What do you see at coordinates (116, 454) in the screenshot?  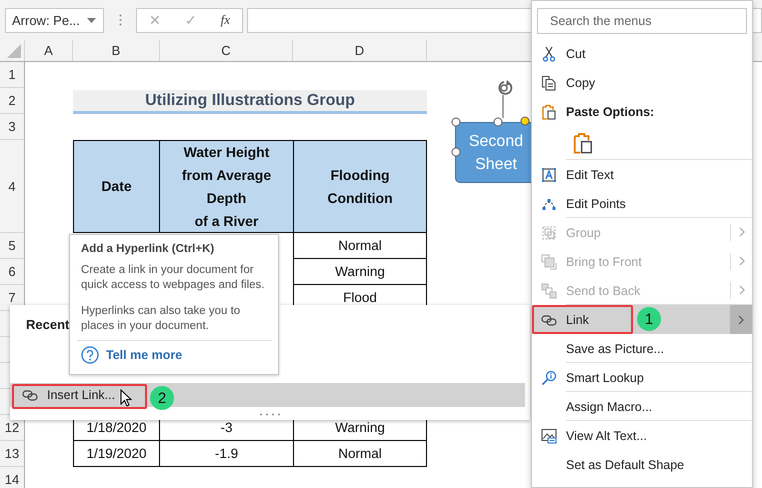 I see `table-cell: 1/19/2020` at bounding box center [116, 454].